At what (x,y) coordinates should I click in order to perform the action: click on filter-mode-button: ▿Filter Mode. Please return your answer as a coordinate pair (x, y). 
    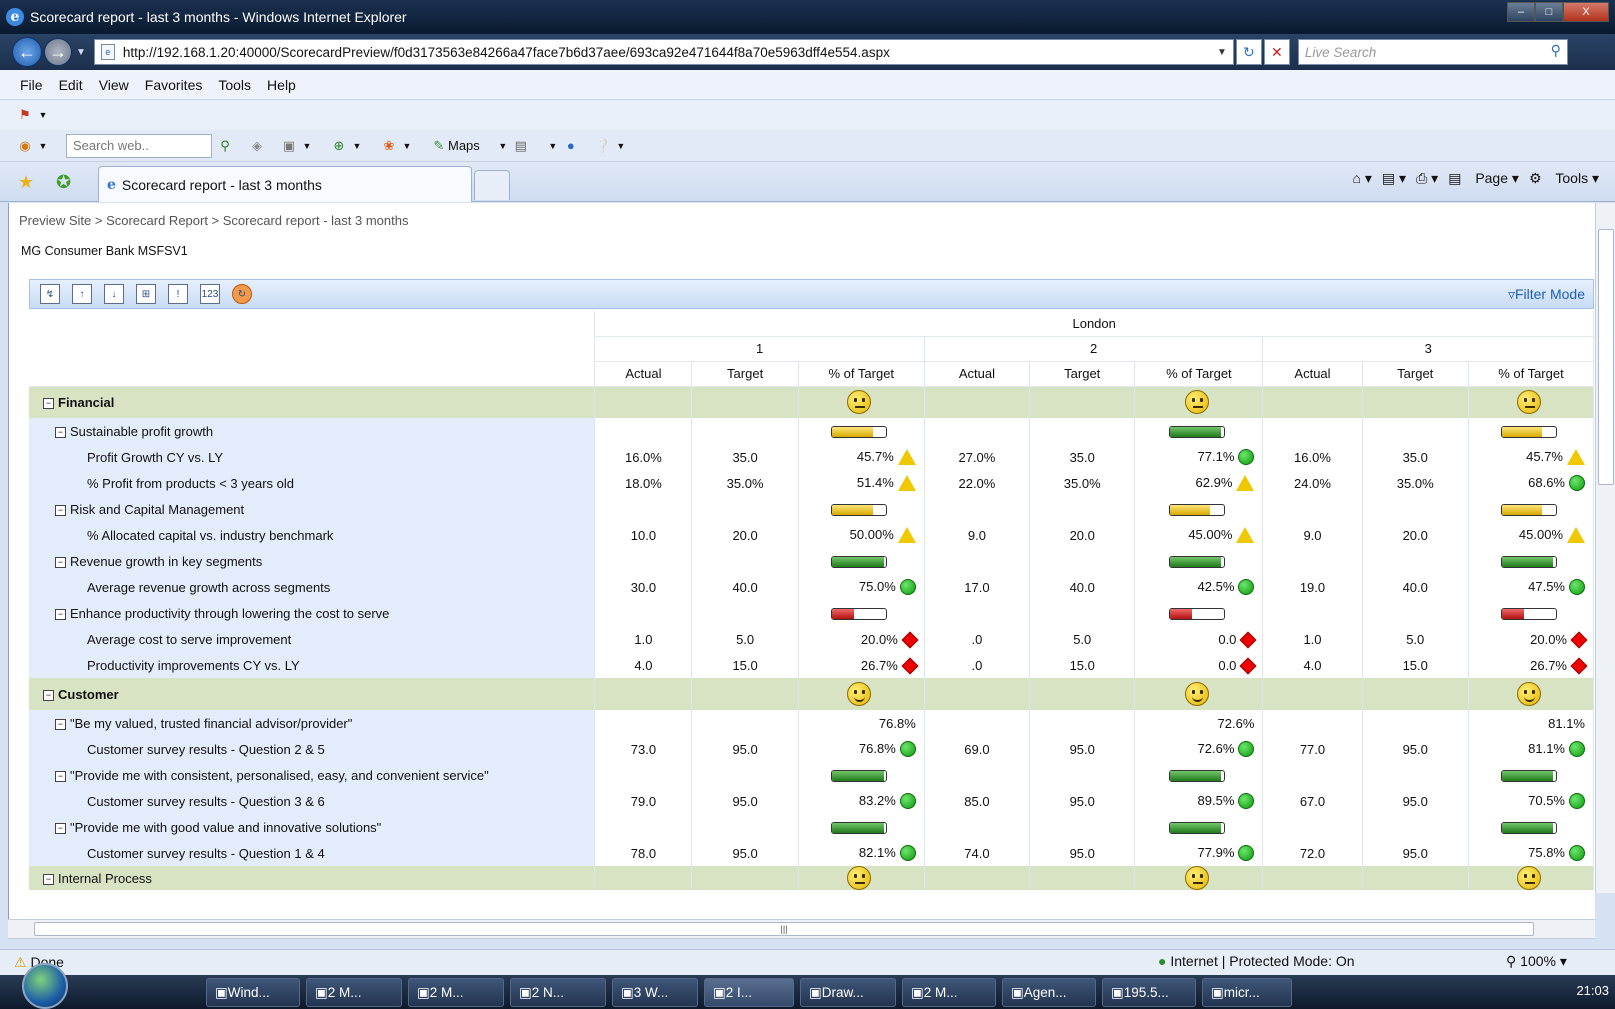
    Looking at the image, I should click on (1546, 294).